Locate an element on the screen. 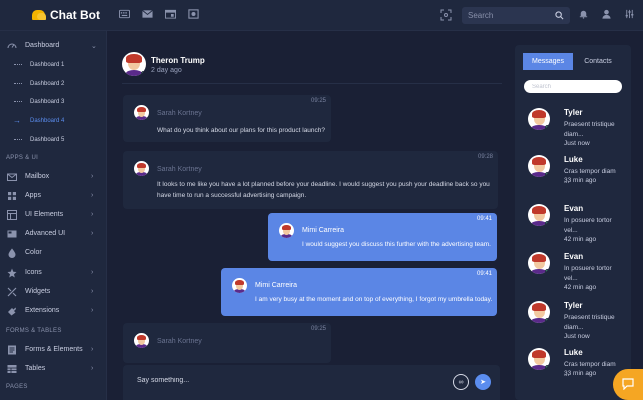 This screenshot has width=643, height=400. sidebar-item-extensions: Extensions › is located at coordinates (53, 310).